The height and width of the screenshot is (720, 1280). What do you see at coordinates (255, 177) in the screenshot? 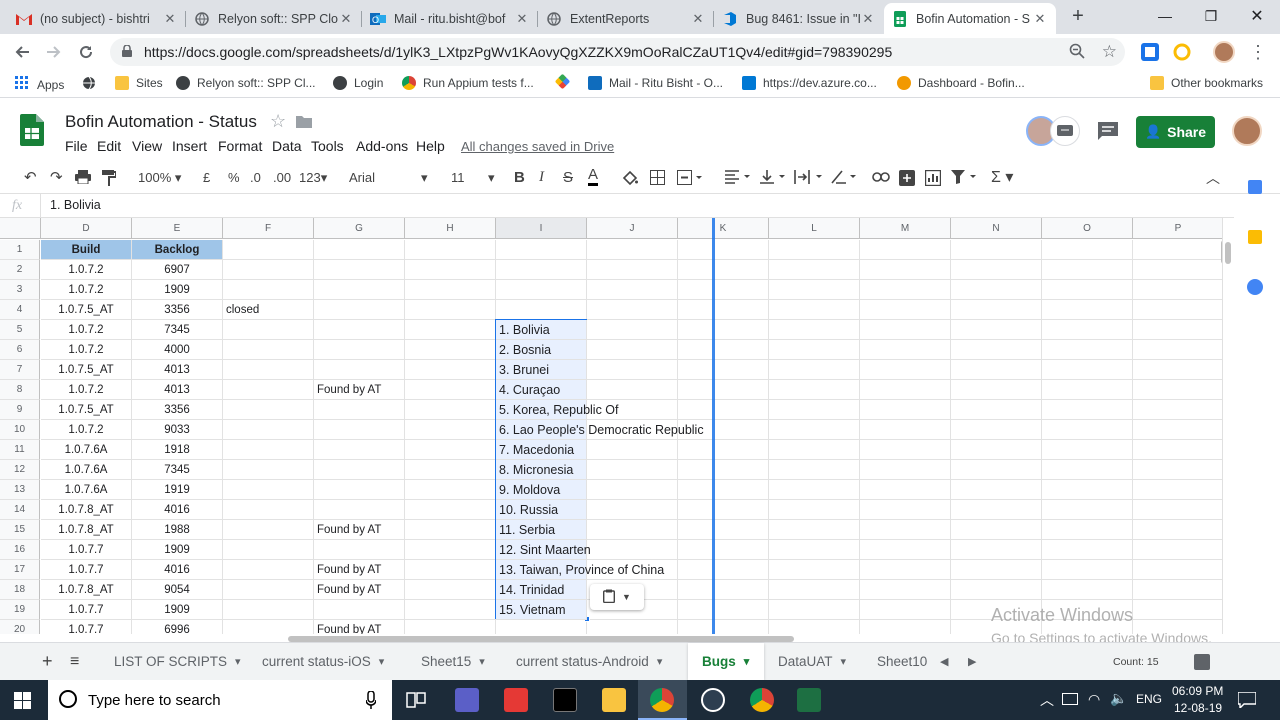
I see `decrease-decimal-button: .0` at bounding box center [255, 177].